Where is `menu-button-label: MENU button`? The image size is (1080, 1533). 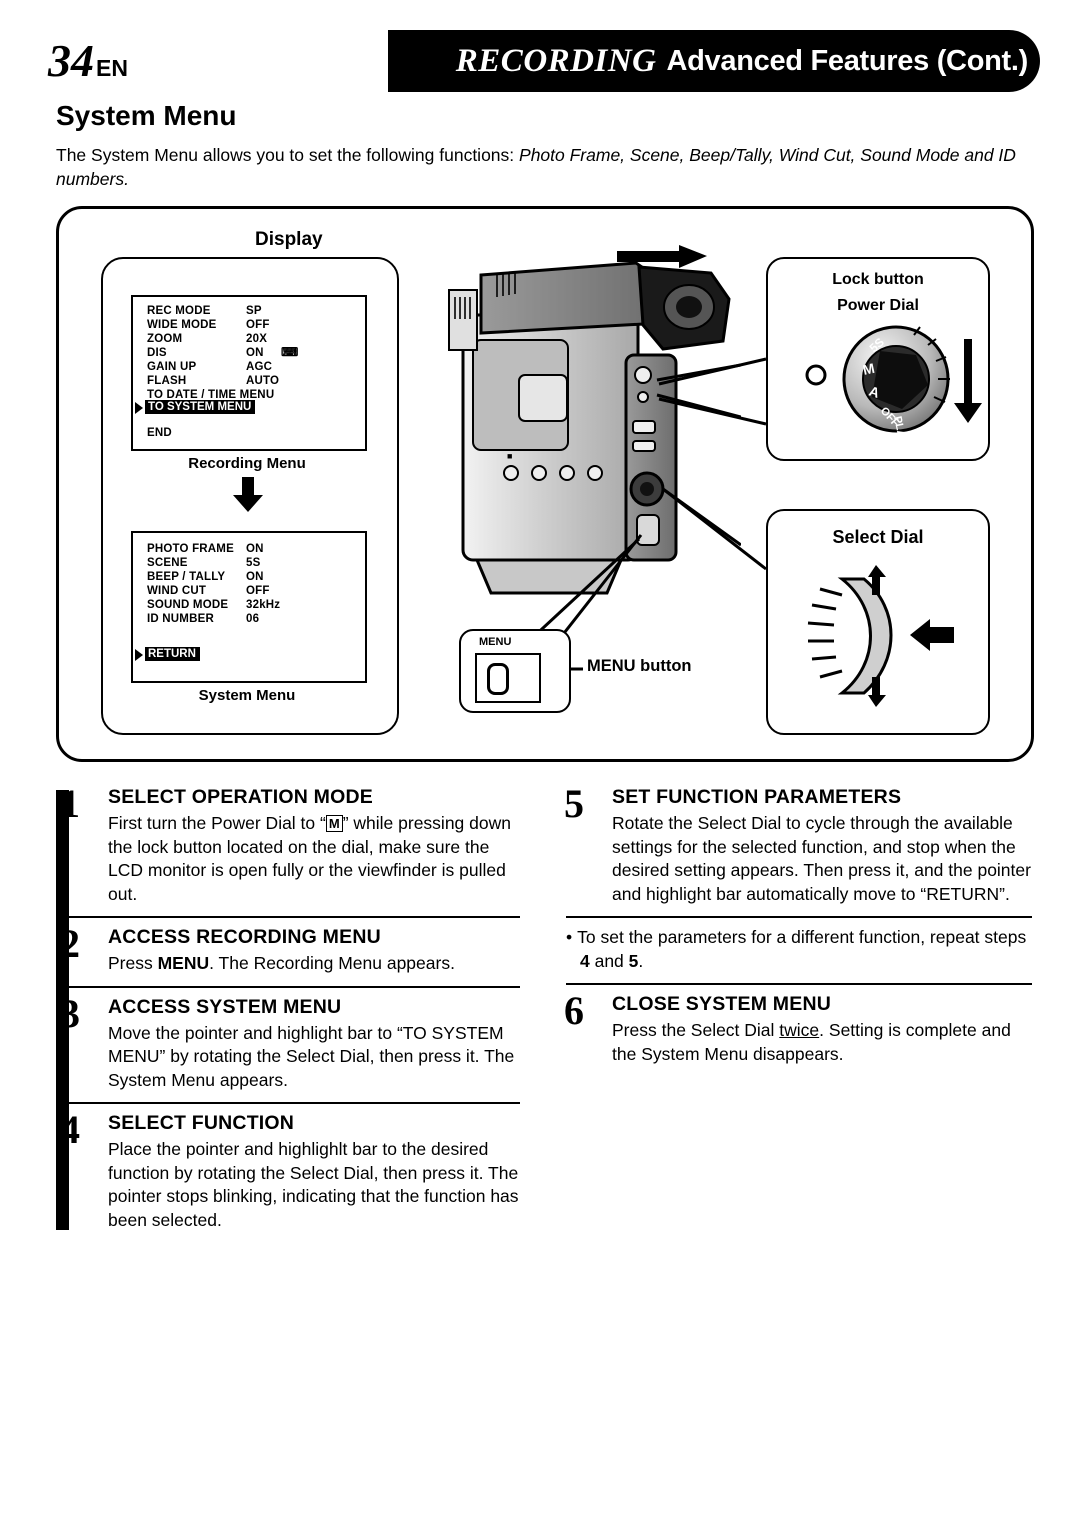
menu-button-label: MENU button is located at coordinates (639, 666).